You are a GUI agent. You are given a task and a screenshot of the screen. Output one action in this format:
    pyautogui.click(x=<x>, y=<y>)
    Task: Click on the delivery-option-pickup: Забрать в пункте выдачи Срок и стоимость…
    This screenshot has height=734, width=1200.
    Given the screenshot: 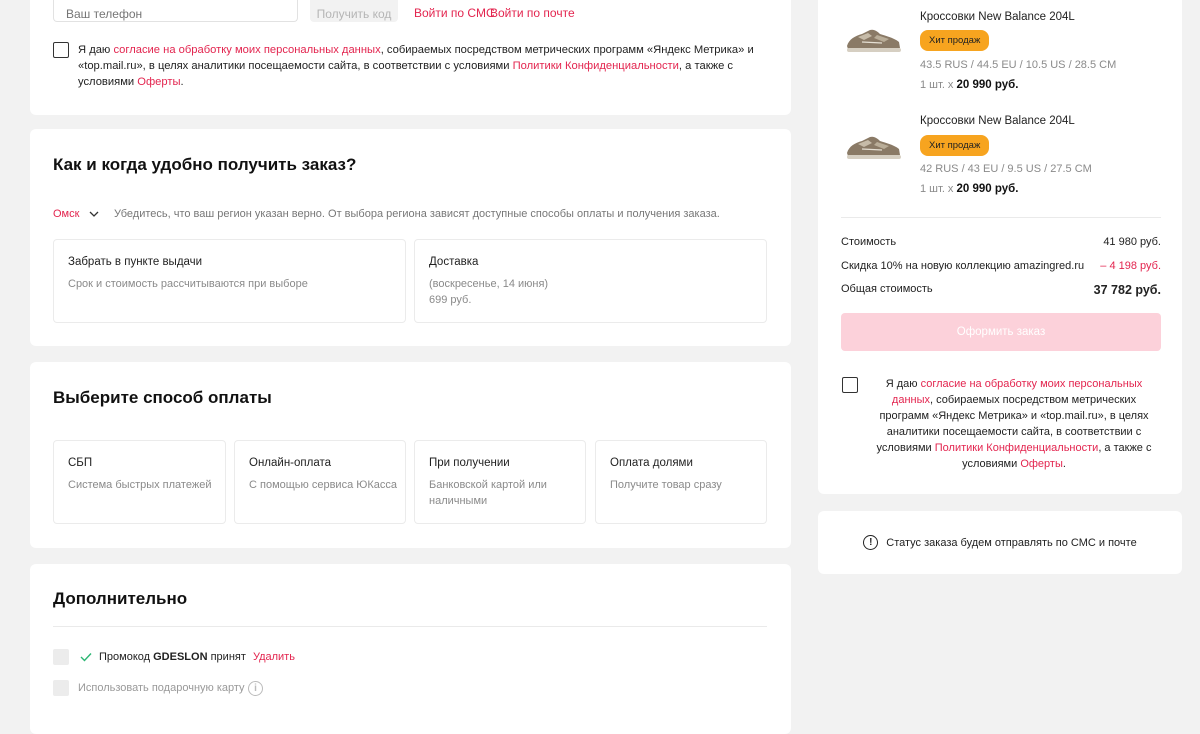 What is the action you would take?
    pyautogui.click(x=229, y=281)
    